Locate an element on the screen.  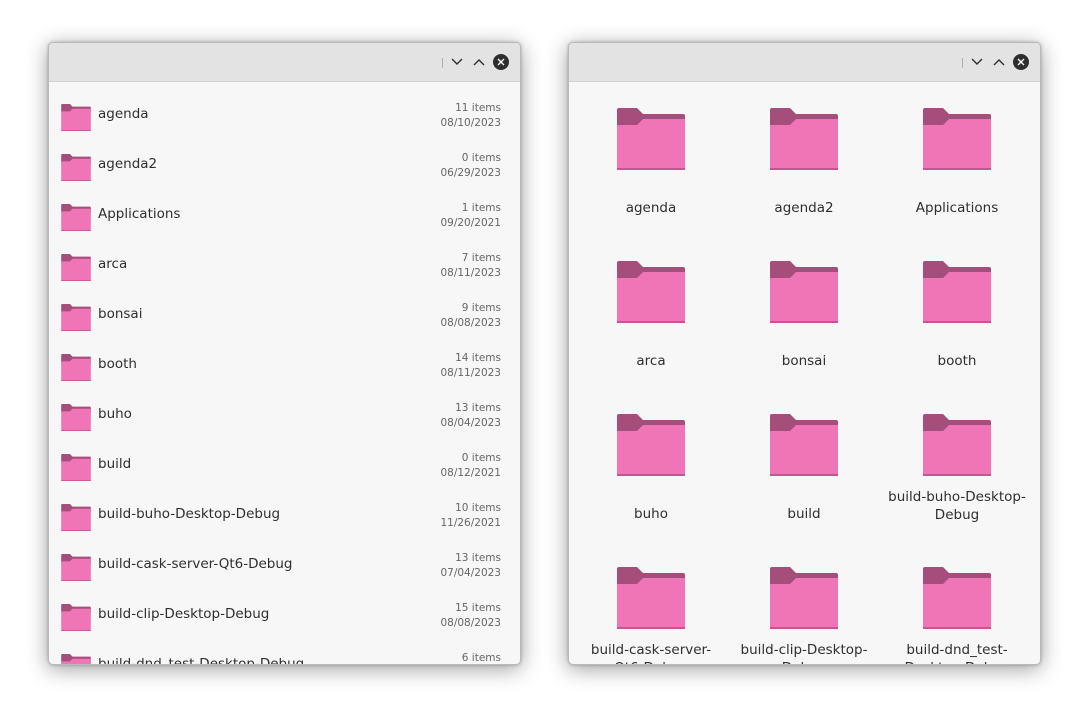
item-count: 9 items is located at coordinates (481, 308).